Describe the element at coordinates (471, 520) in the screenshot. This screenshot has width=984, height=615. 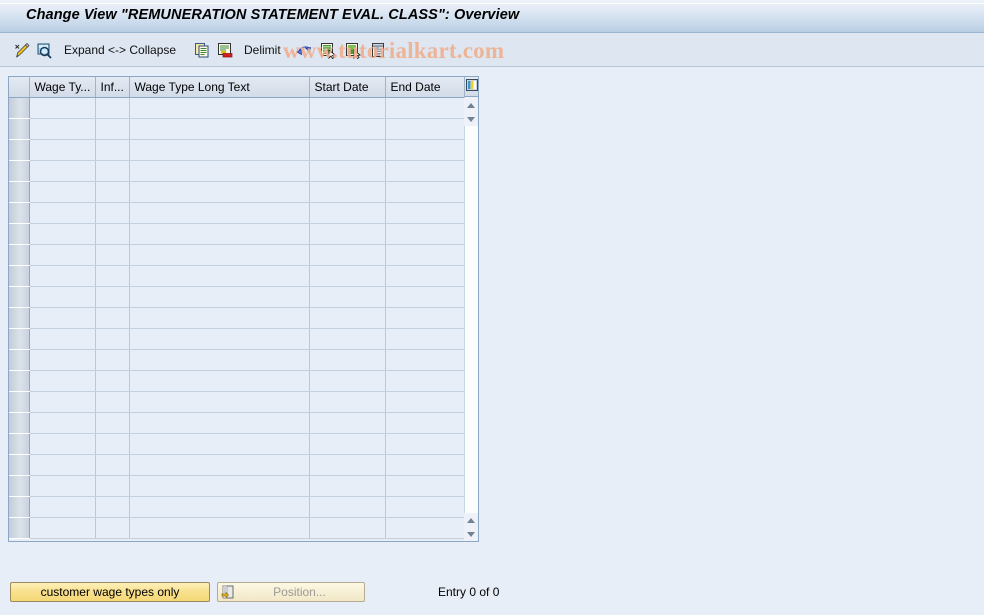
I see `scroll-up-button-bottom` at that location.